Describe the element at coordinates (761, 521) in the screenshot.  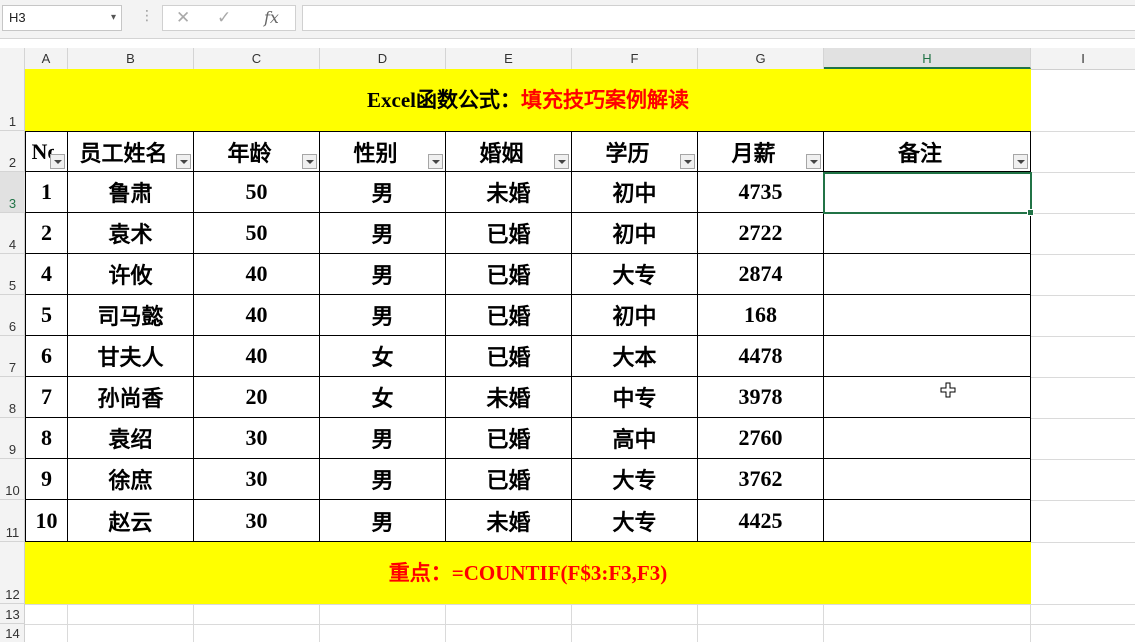
I see `cell-salary: 4425` at that location.